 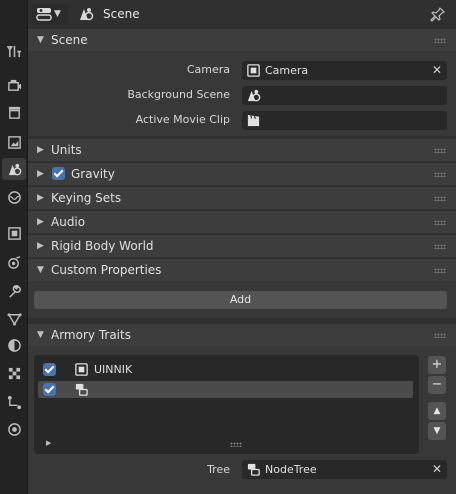 I want to click on list-resize-grip-icon, so click(x=236, y=444).